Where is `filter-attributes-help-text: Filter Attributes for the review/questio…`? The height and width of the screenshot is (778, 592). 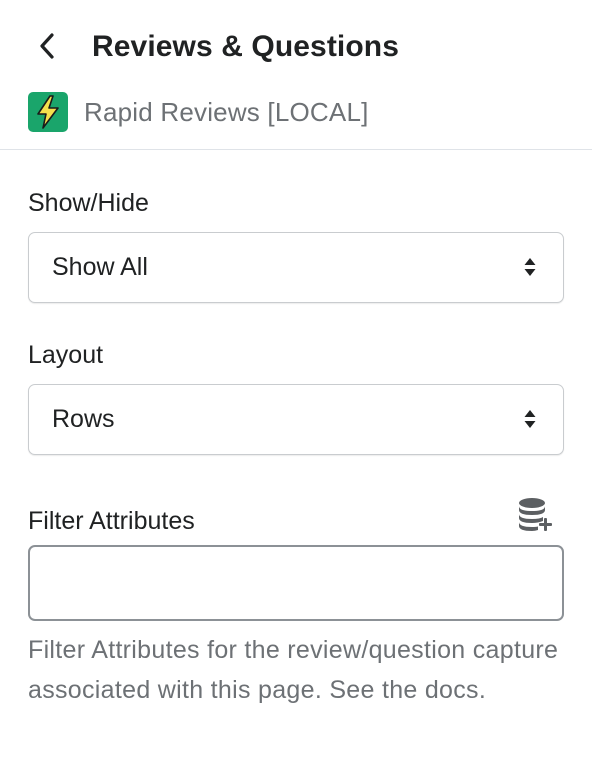
filter-attributes-help-text: Filter Attributes for the review/questio… is located at coordinates (293, 670).